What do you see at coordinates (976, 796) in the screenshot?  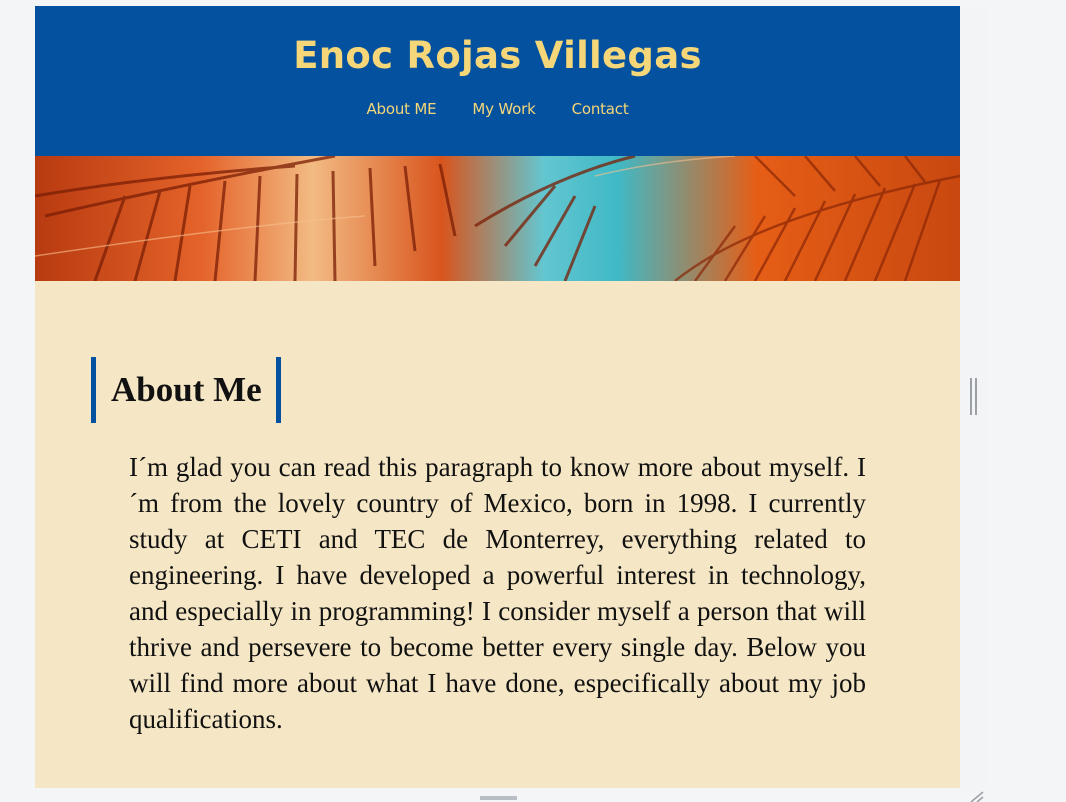 I see `corner-resize-icon` at bounding box center [976, 796].